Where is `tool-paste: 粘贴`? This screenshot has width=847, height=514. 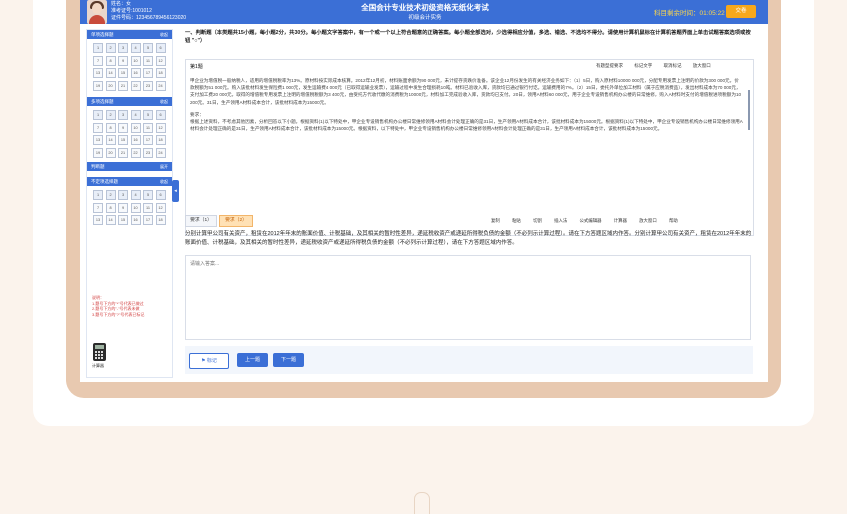 tool-paste: 粘贴 is located at coordinates (516, 220).